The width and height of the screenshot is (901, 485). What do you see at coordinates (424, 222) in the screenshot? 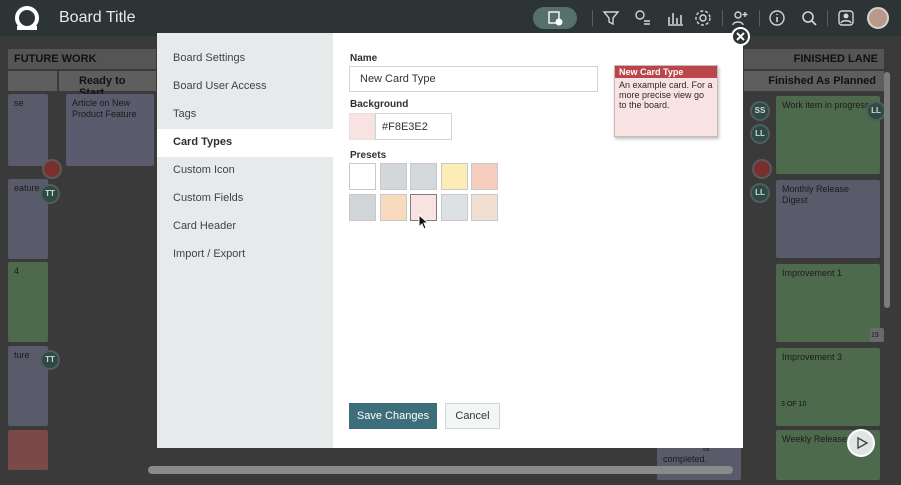
I see `mouse-cursor-icon` at bounding box center [424, 222].